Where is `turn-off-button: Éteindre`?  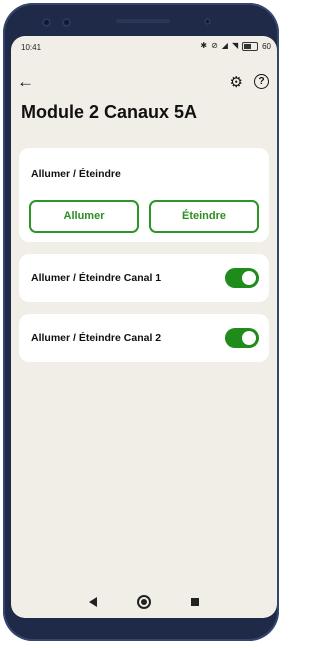
turn-off-button: Éteindre is located at coordinates (204, 216).